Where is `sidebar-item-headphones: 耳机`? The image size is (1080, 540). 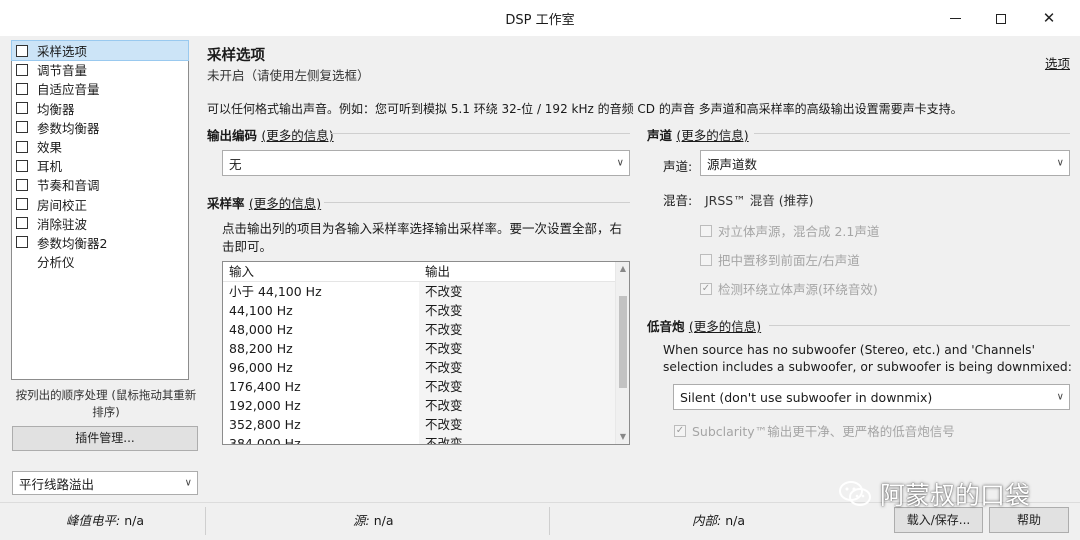 sidebar-item-headphones: 耳机 is located at coordinates (100, 165).